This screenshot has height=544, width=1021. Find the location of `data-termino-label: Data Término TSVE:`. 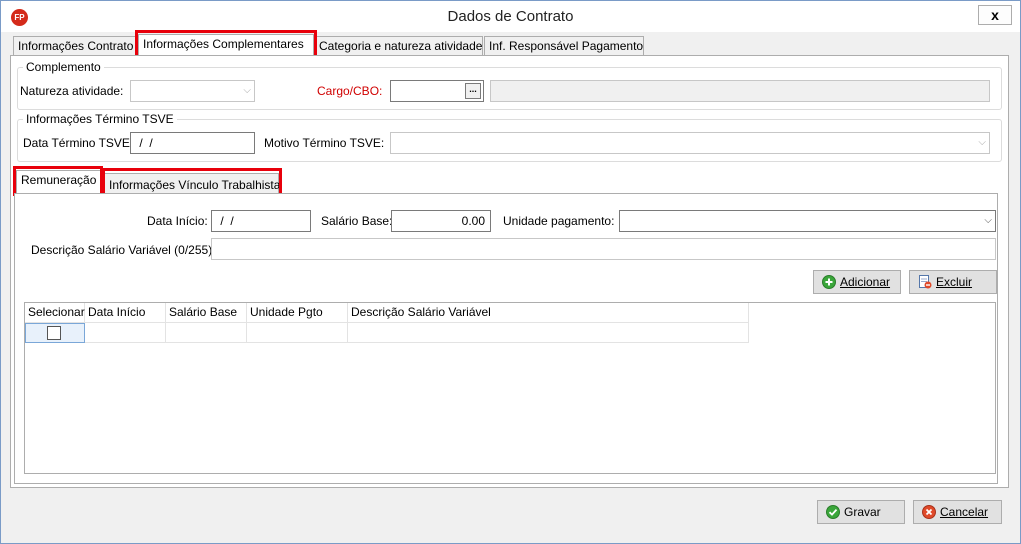

data-termino-label: Data Término TSVE: is located at coordinates (78, 143).